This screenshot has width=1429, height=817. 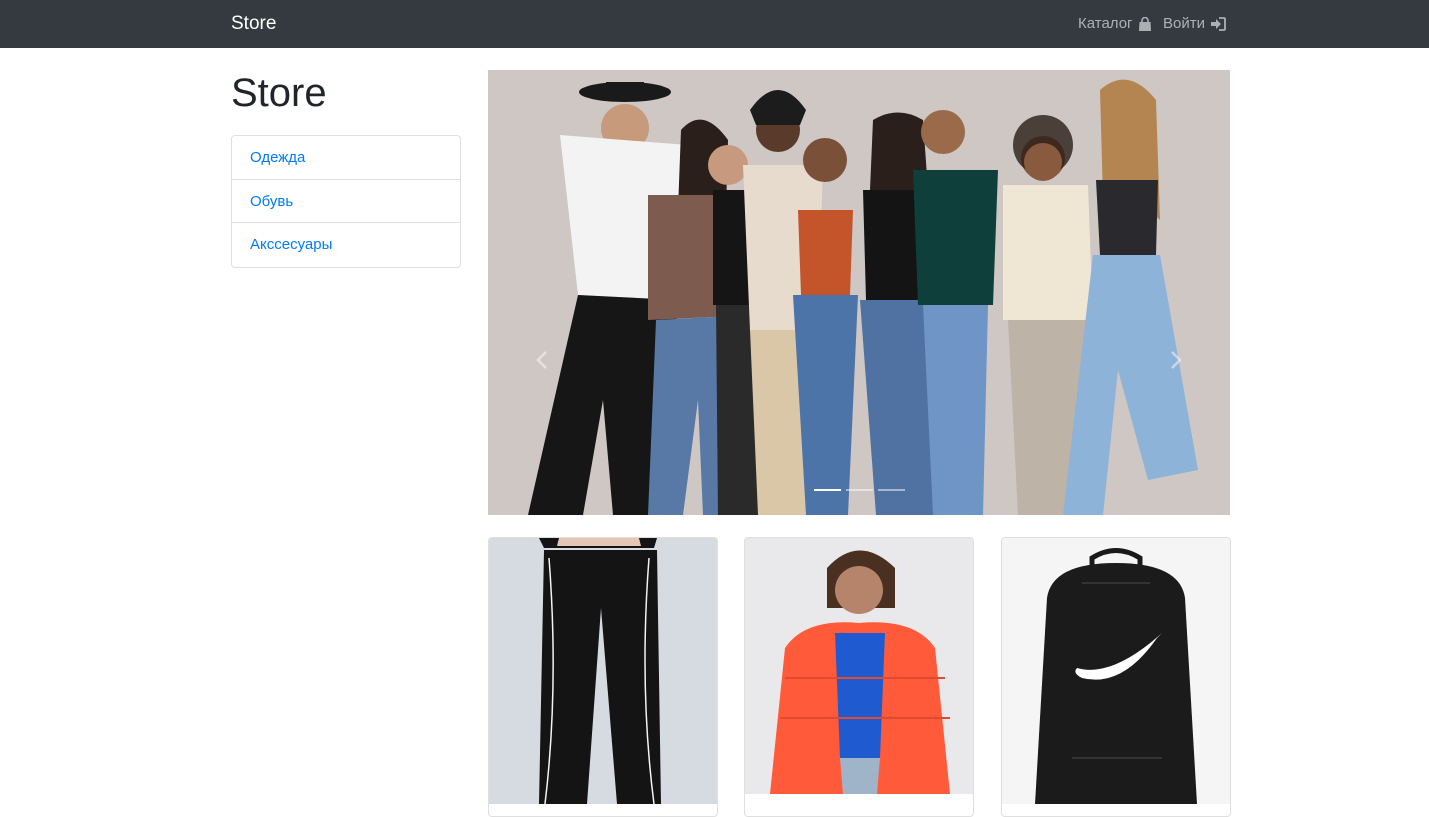 I want to click on nav-login-link: Войти, so click(x=1194, y=24).